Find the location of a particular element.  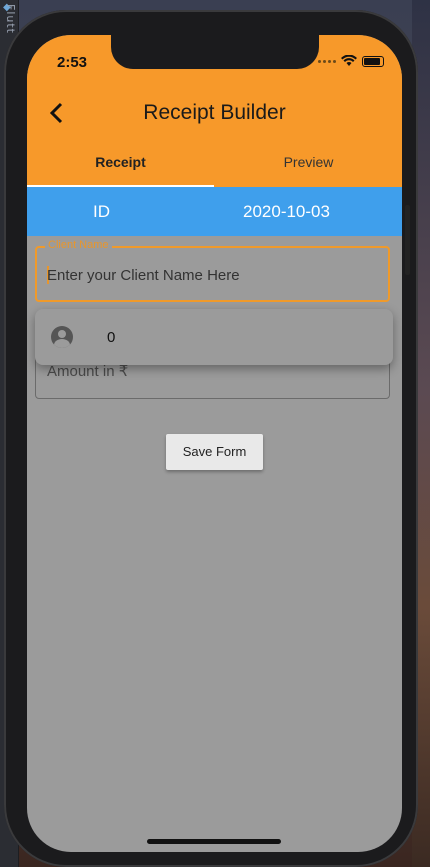

tab-preview: Preview is located at coordinates (308, 162).